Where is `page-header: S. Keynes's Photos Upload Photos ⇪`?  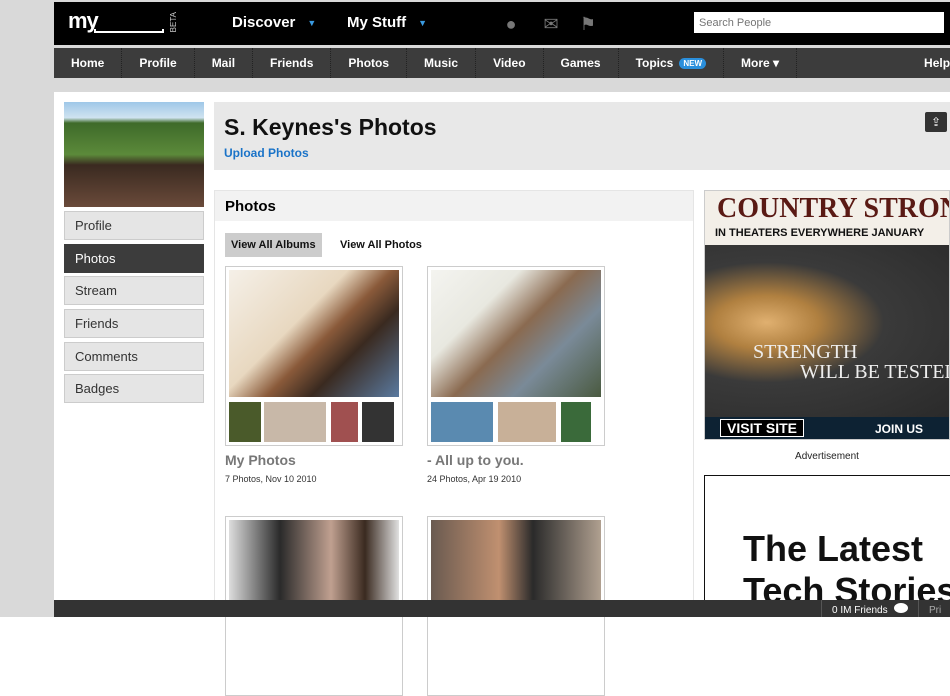
page-header: S. Keynes's Photos Upload Photos ⇪ is located at coordinates (582, 136).